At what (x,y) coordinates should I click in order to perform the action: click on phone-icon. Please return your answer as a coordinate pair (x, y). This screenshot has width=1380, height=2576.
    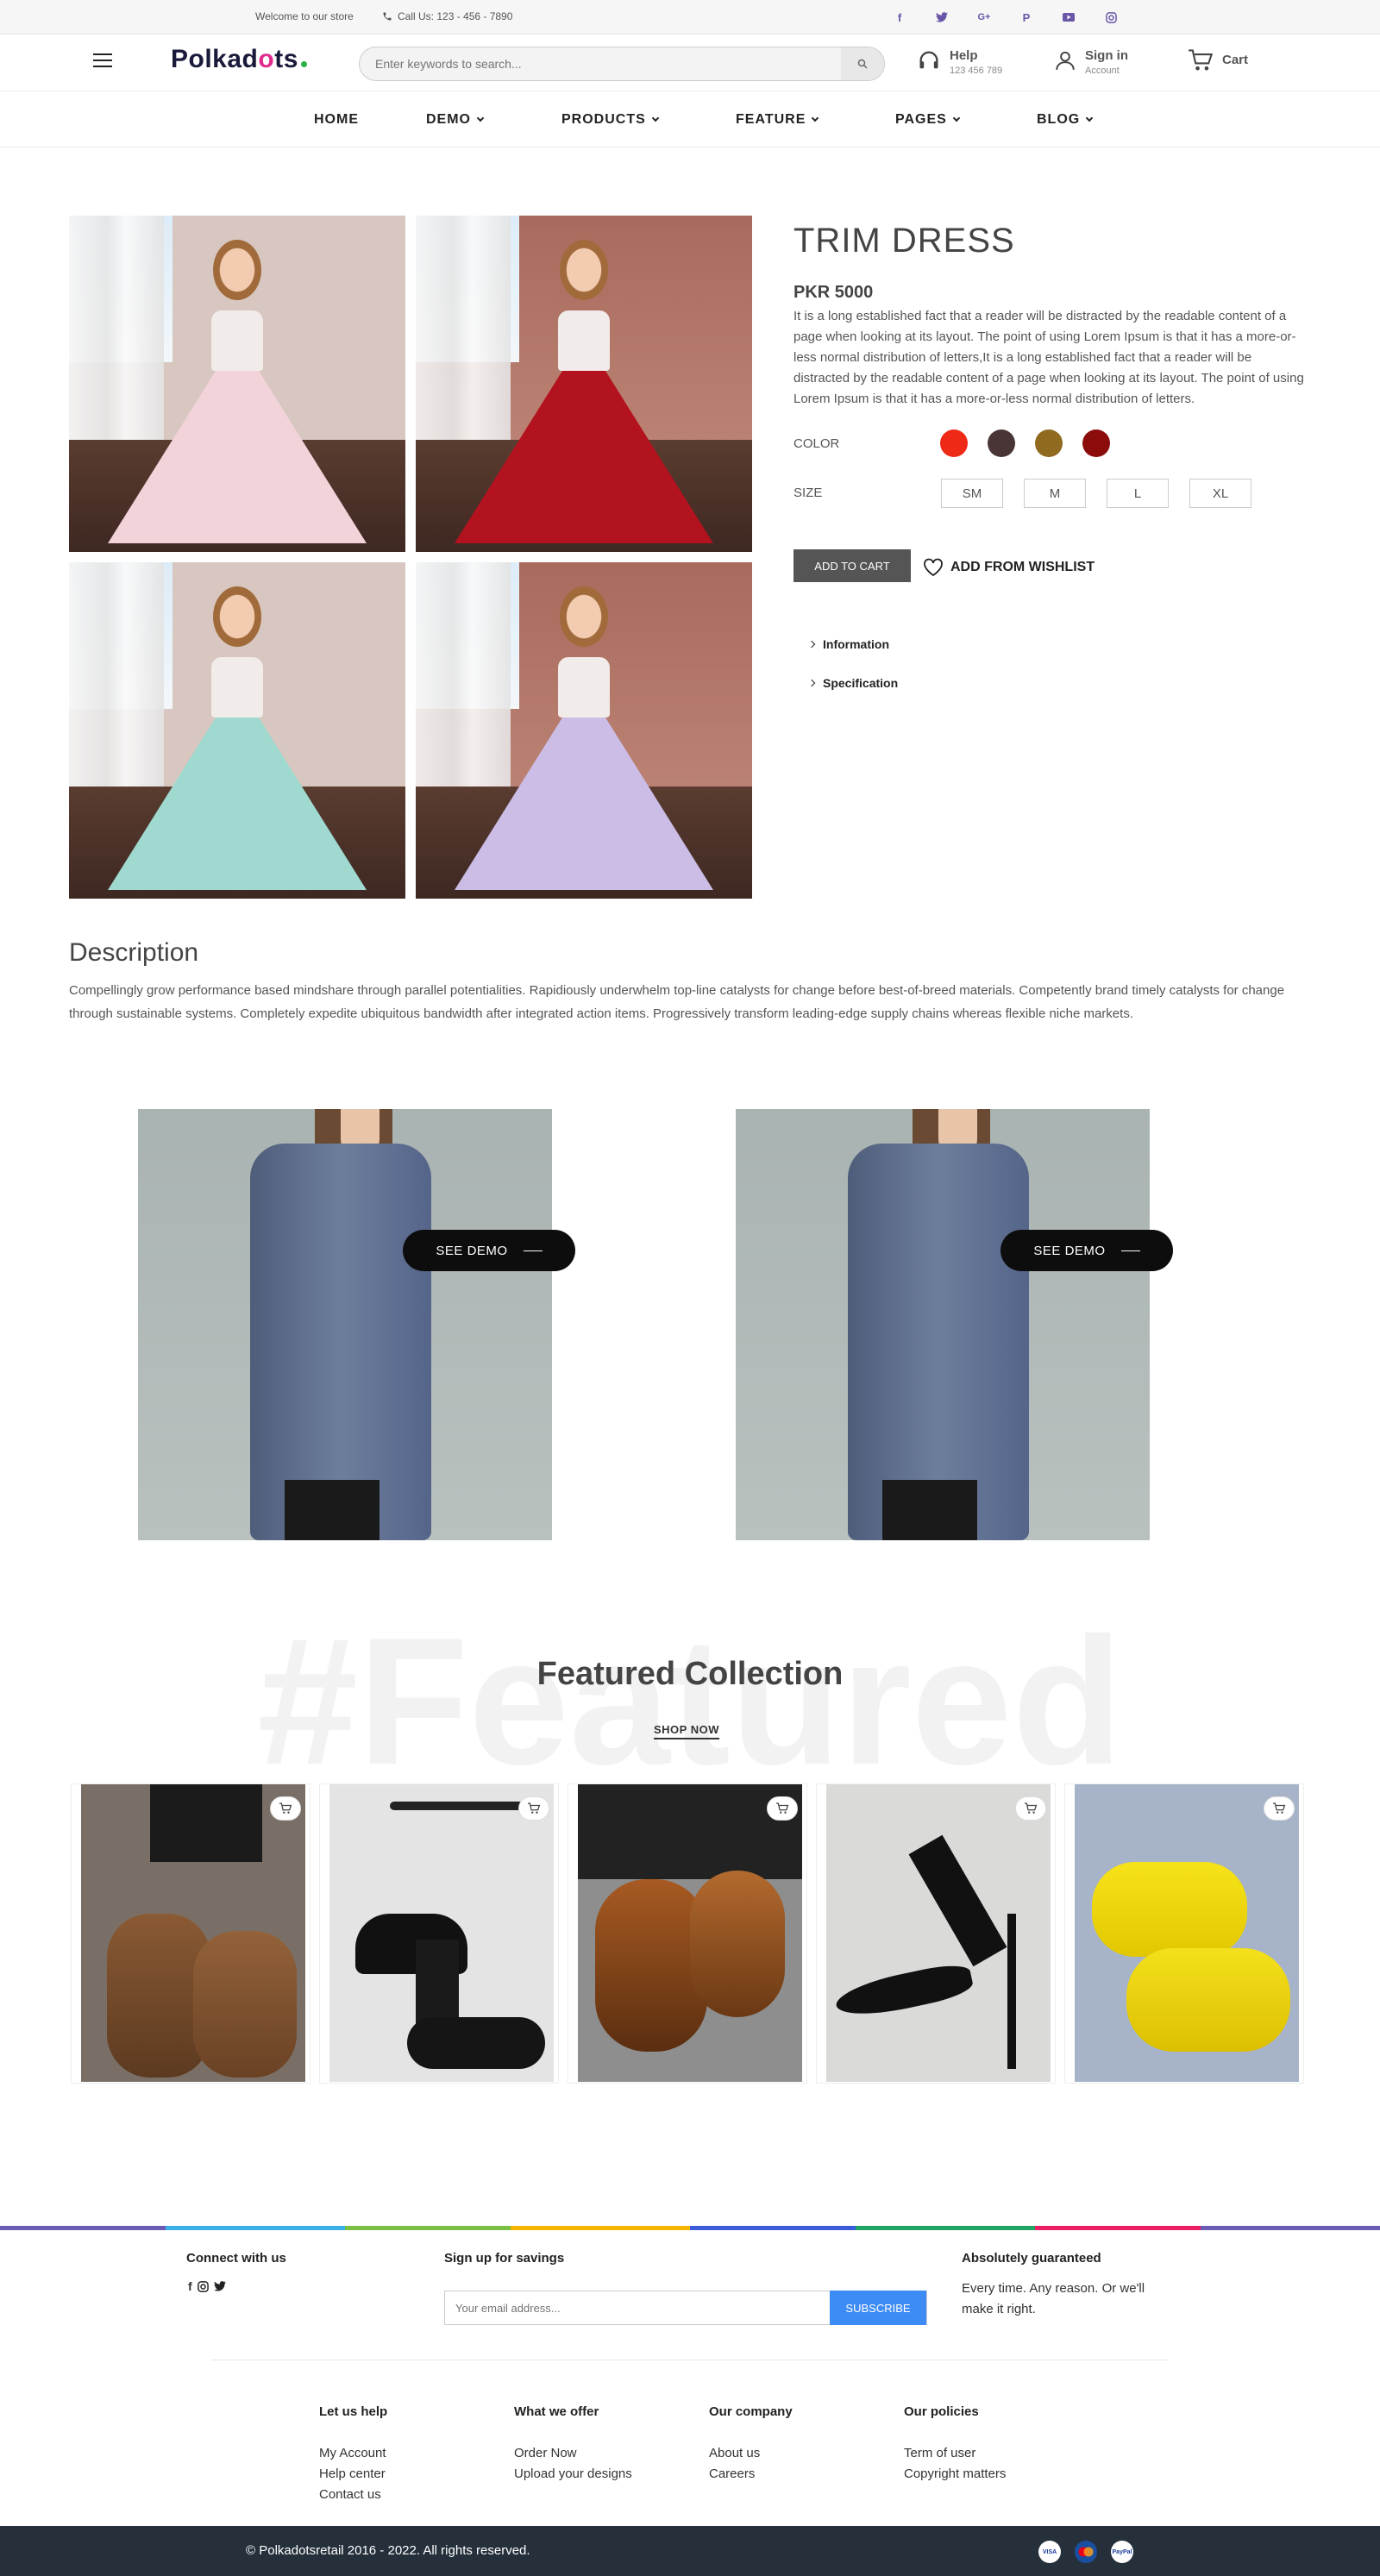
    Looking at the image, I should click on (388, 16).